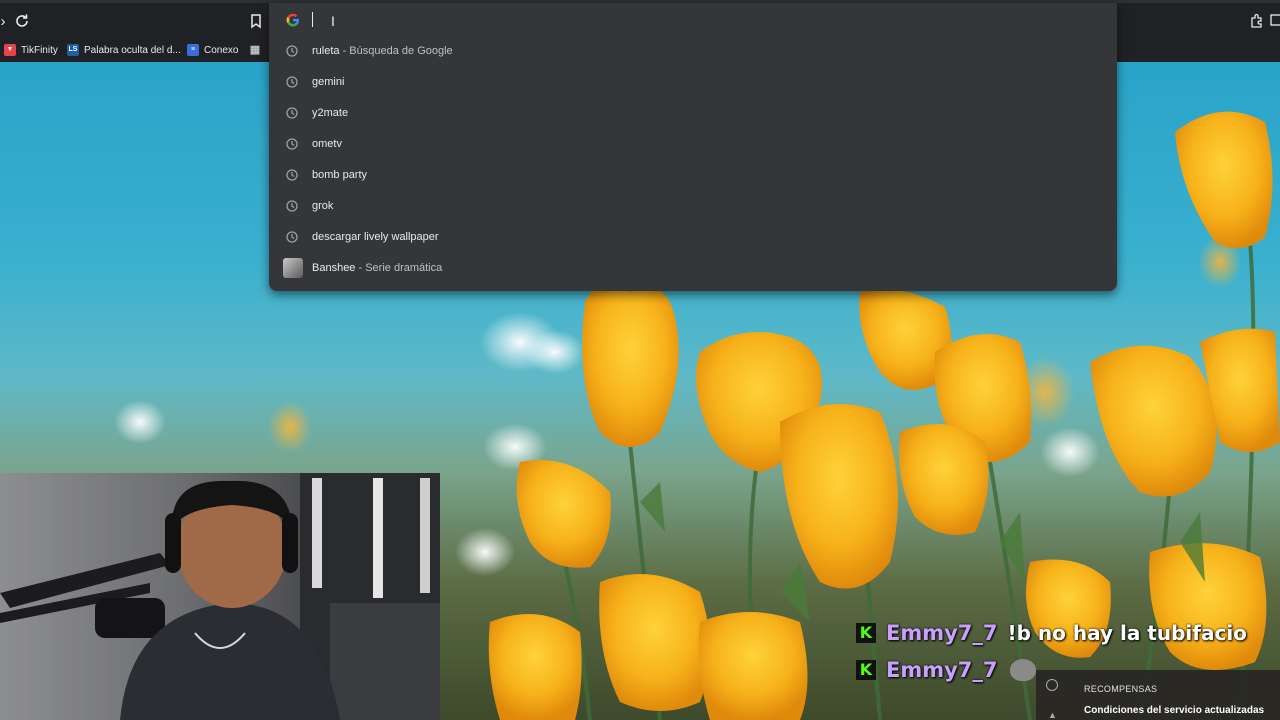 Image resolution: width=1280 pixels, height=720 pixels. I want to click on side-panel-icon, so click(1274, 22).